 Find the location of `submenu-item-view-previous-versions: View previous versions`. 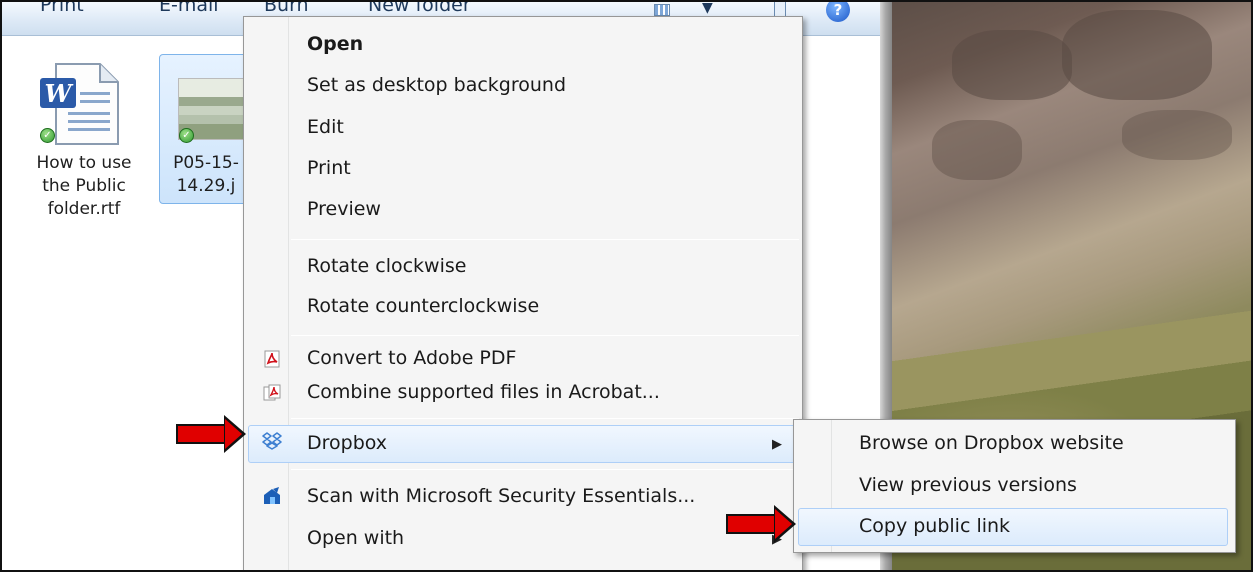

submenu-item-view-previous-versions: View previous versions is located at coordinates (968, 485).